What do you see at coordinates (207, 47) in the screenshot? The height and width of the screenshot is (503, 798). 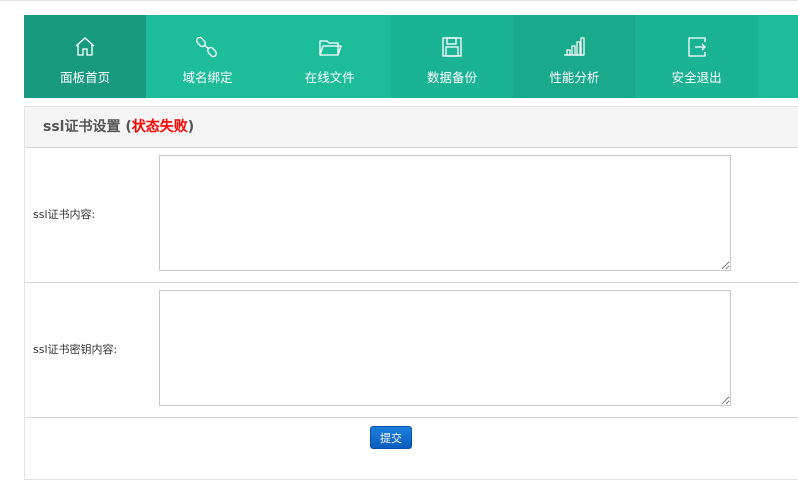 I see `link-icon` at bounding box center [207, 47].